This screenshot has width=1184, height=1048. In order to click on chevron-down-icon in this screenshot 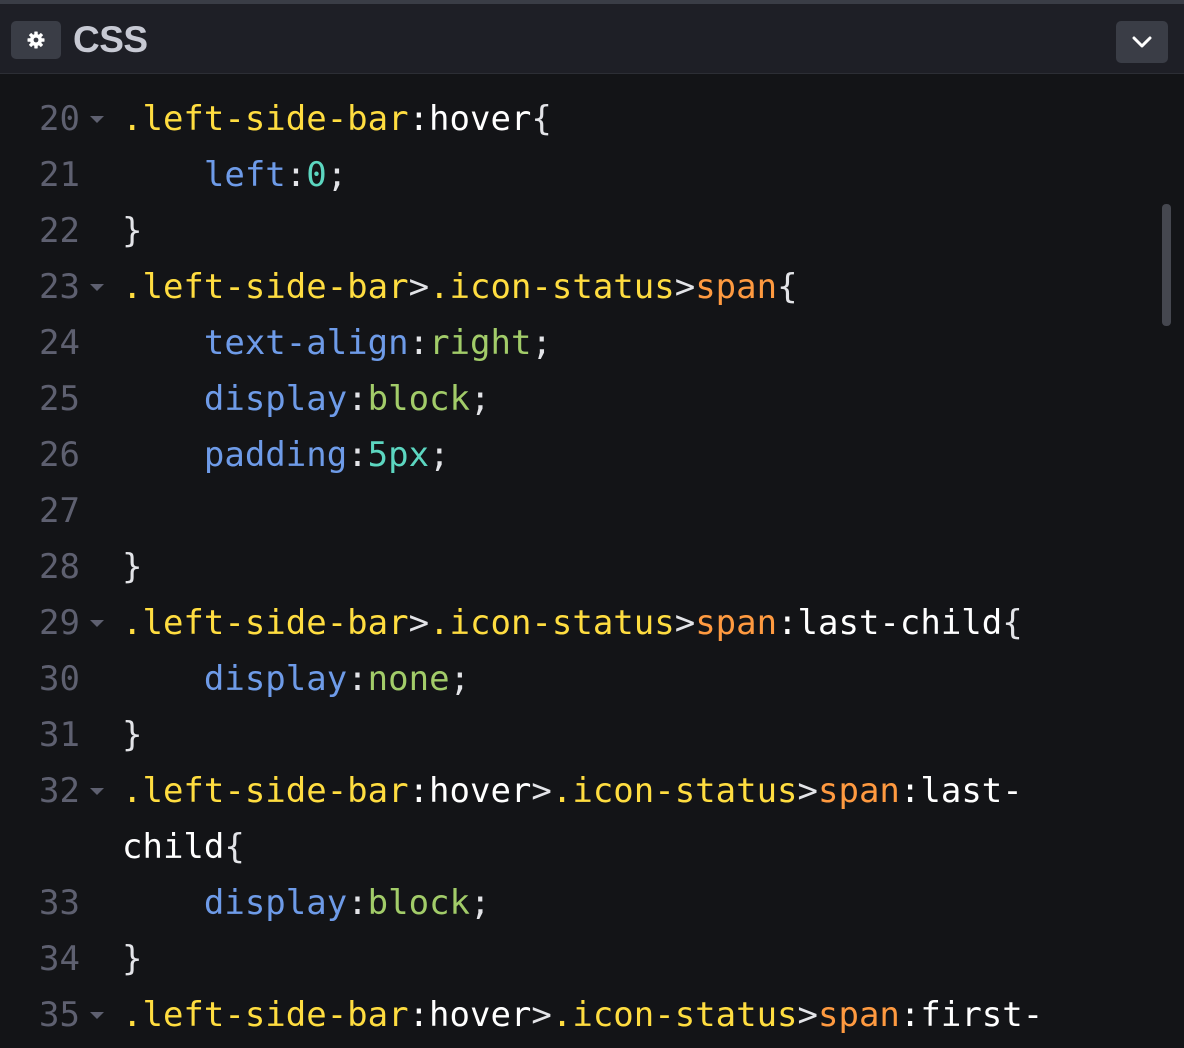, I will do `click(1142, 42)`.